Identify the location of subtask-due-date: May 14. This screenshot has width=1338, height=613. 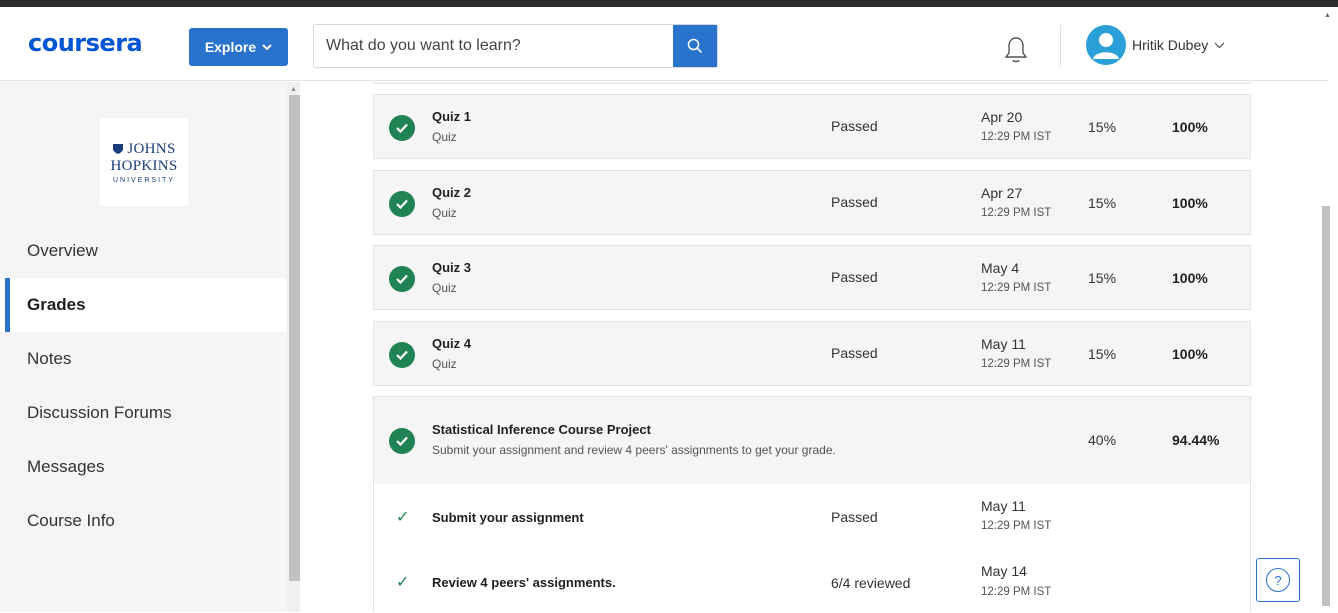
(1004, 571).